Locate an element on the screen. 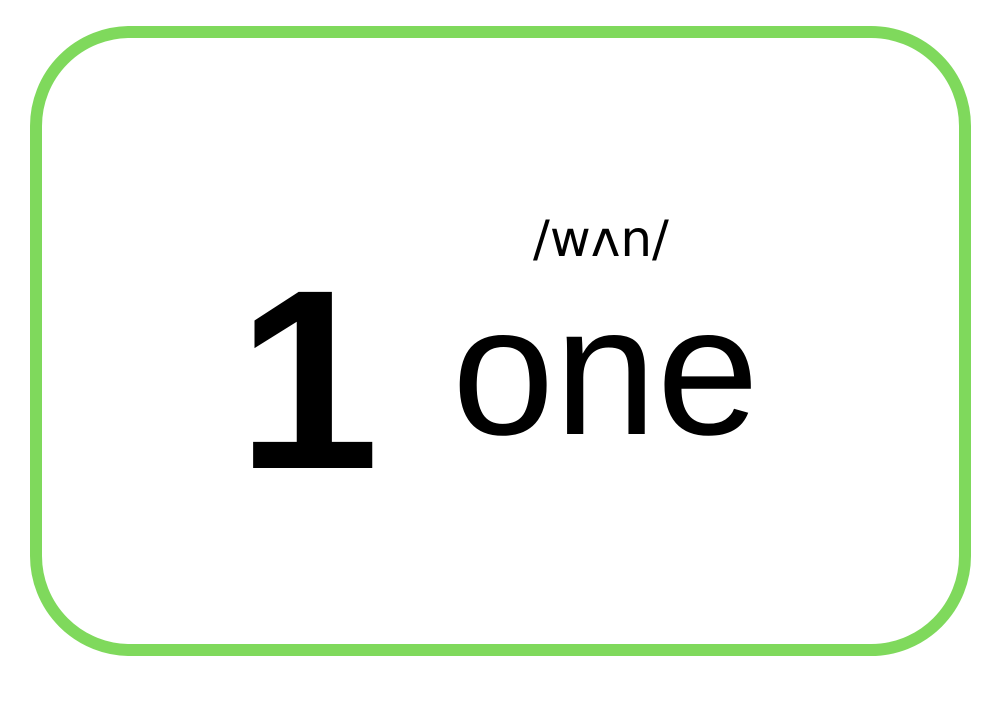 The height and width of the screenshot is (715, 1000). number-word: one is located at coordinates (605, 370).